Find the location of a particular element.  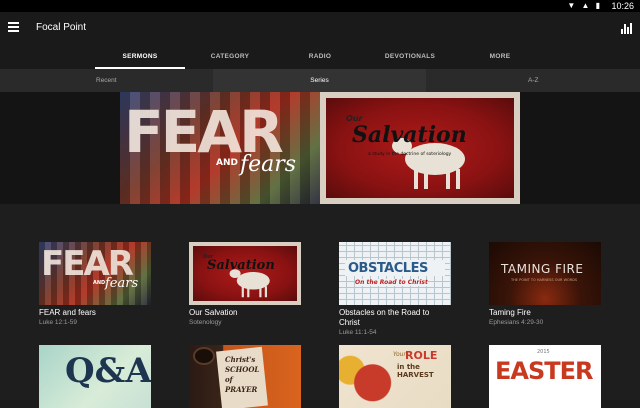

series-harvest-art-main: ROLE is located at coordinates (421, 355).